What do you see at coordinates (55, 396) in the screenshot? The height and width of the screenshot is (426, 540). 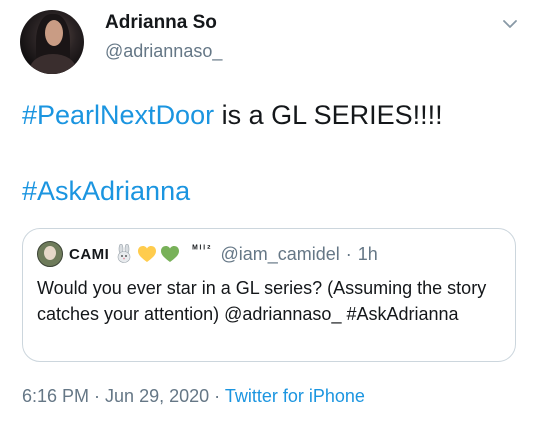 I see `tweet-time: 6:16 PM` at bounding box center [55, 396].